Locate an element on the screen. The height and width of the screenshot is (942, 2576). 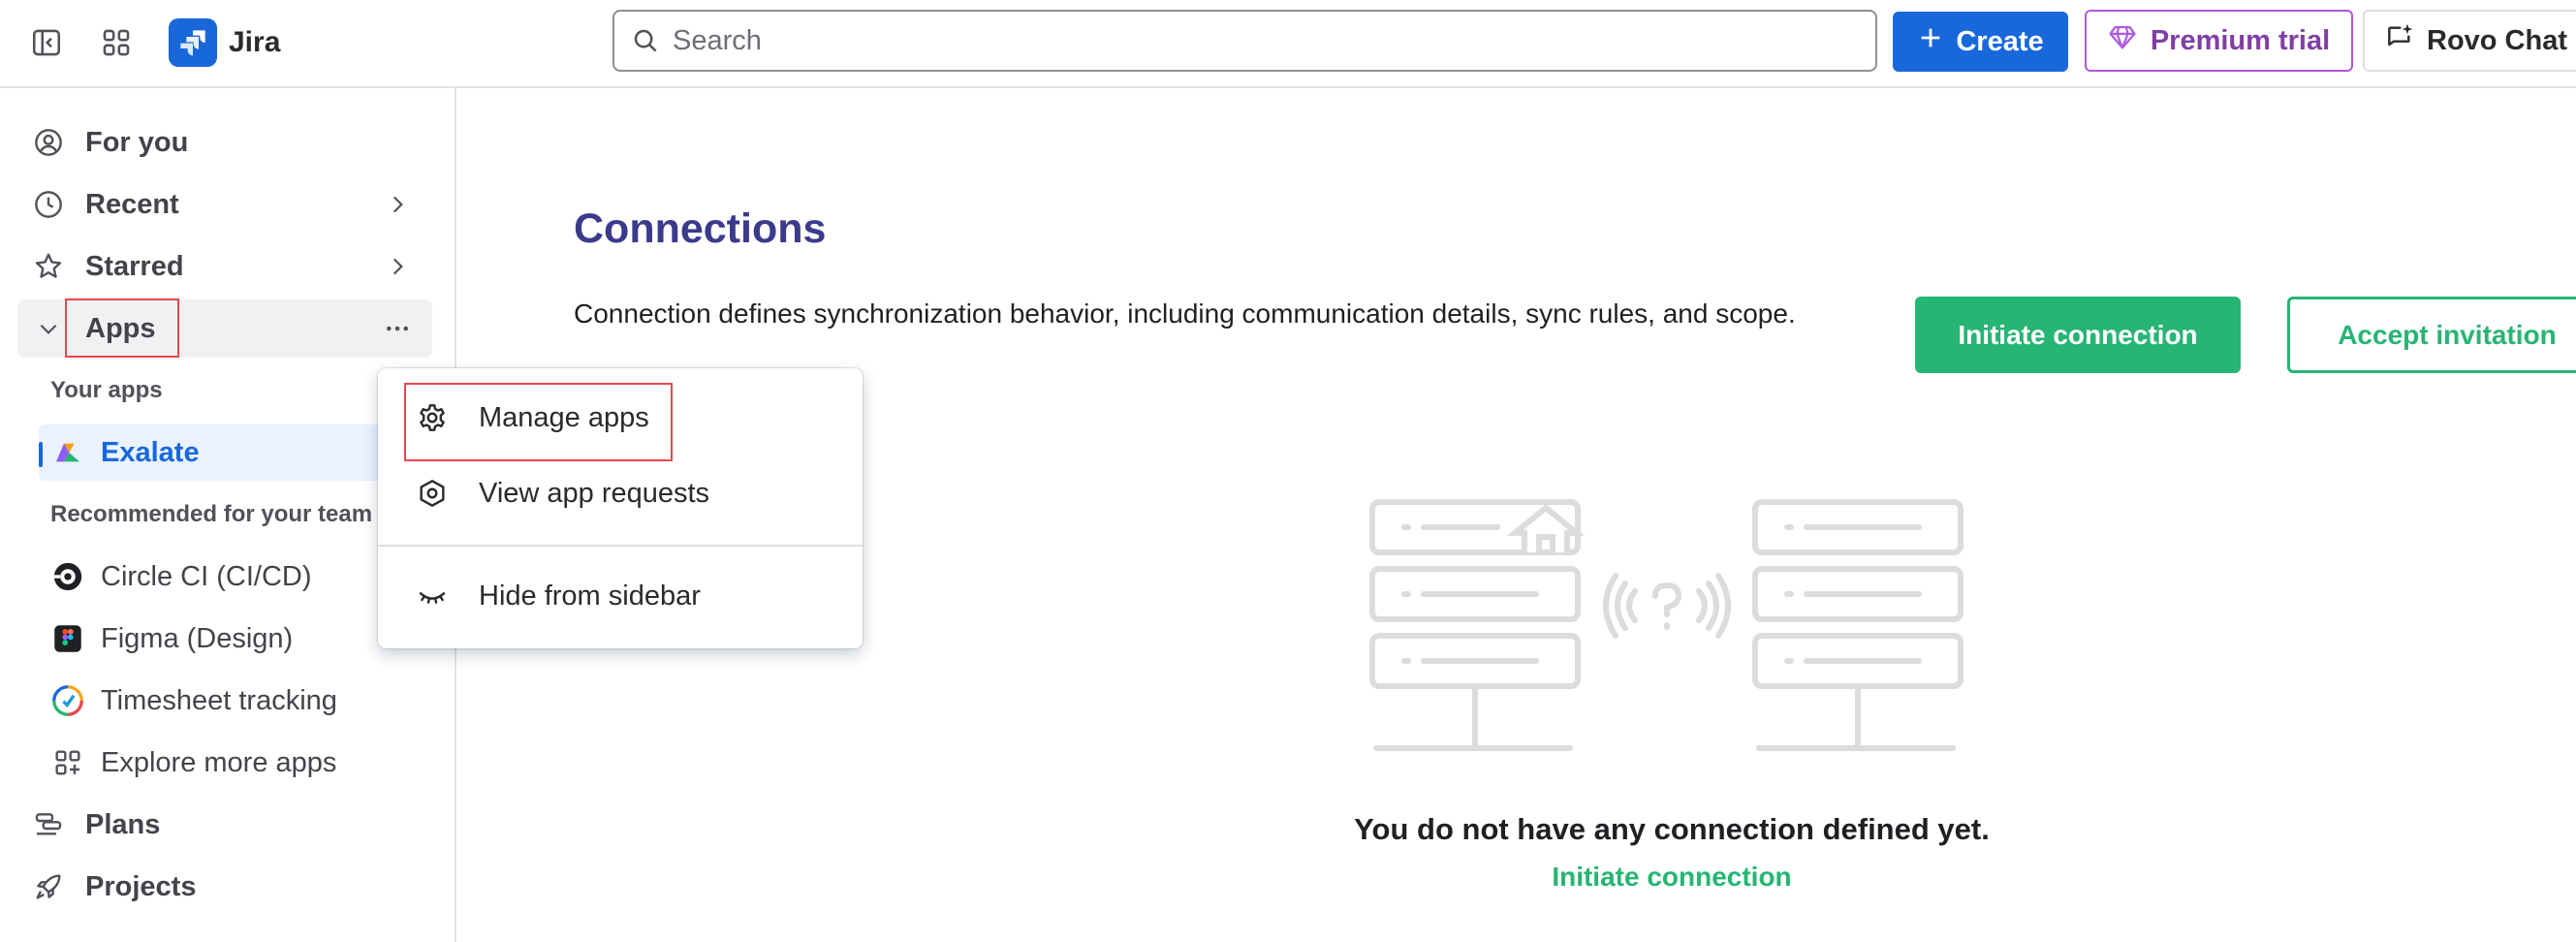
menu-item-view-app-requests: View app requests is located at coordinates (620, 493).